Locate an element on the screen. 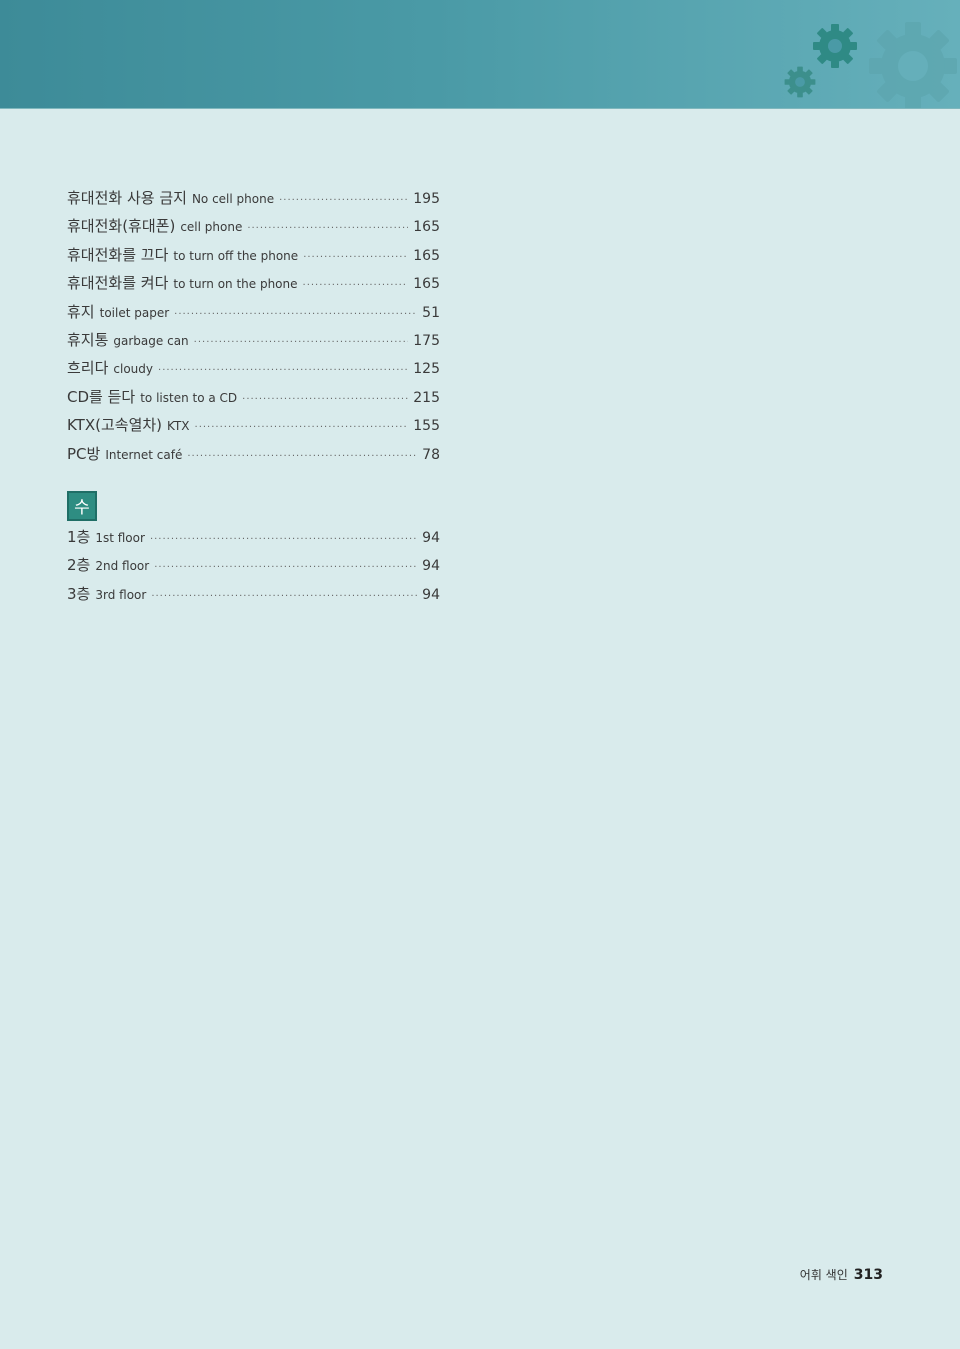 This screenshot has width=960, height=1349. index-entry: PC방 Internet café 78 is located at coordinates (253, 457).